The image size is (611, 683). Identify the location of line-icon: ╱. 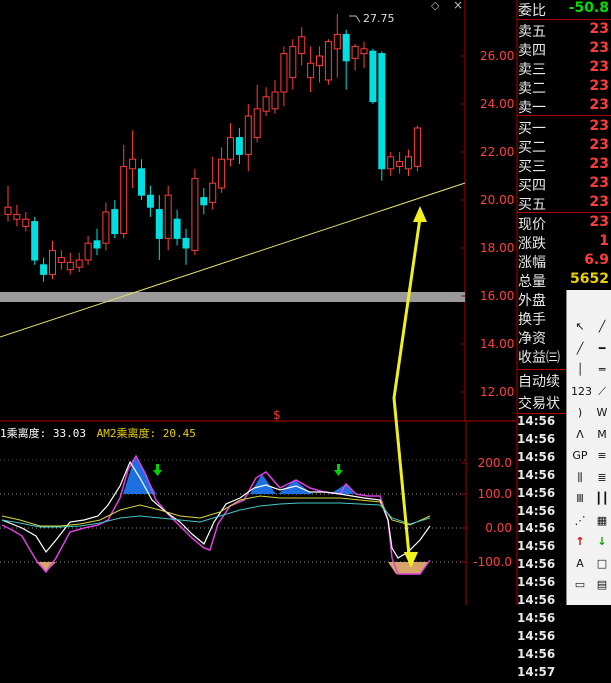
(602, 327).